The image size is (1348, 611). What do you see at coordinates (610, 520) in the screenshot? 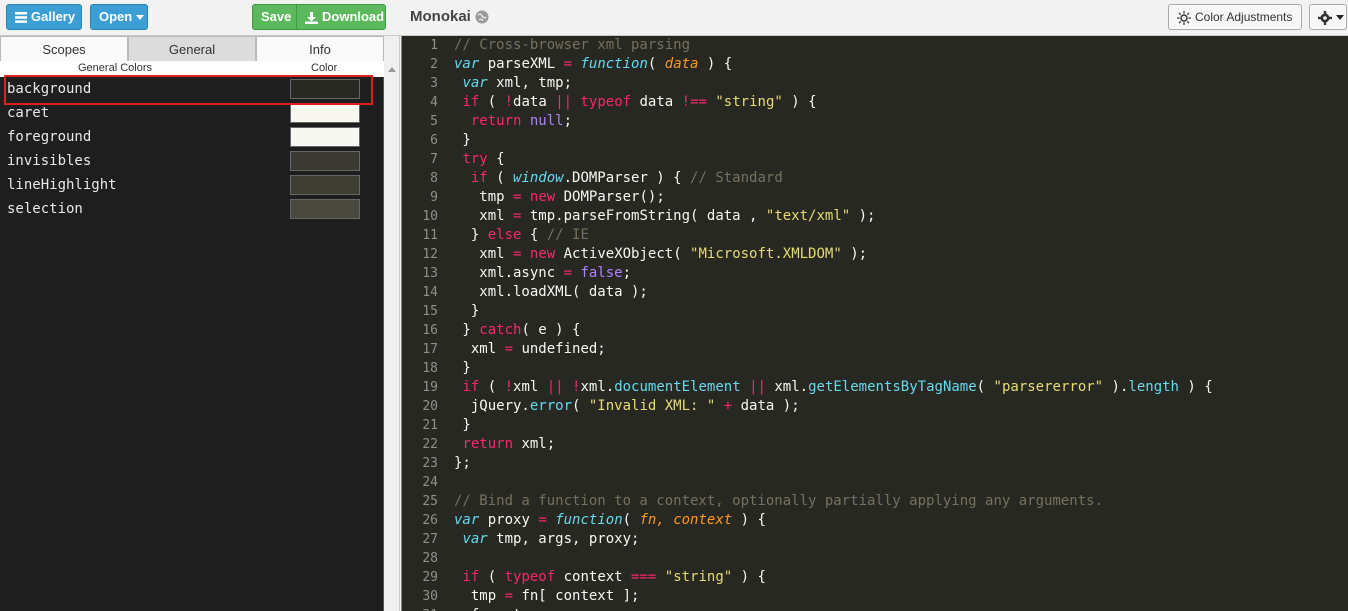
I see `code-text: var proxy = function( fn, context ) {` at bounding box center [610, 520].